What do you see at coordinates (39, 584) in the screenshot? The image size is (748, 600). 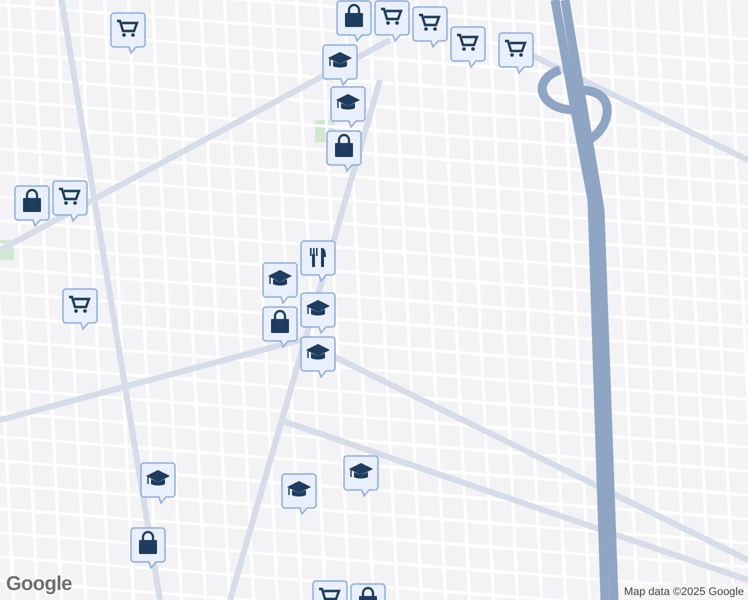 I see `google-logo: Google` at bounding box center [39, 584].